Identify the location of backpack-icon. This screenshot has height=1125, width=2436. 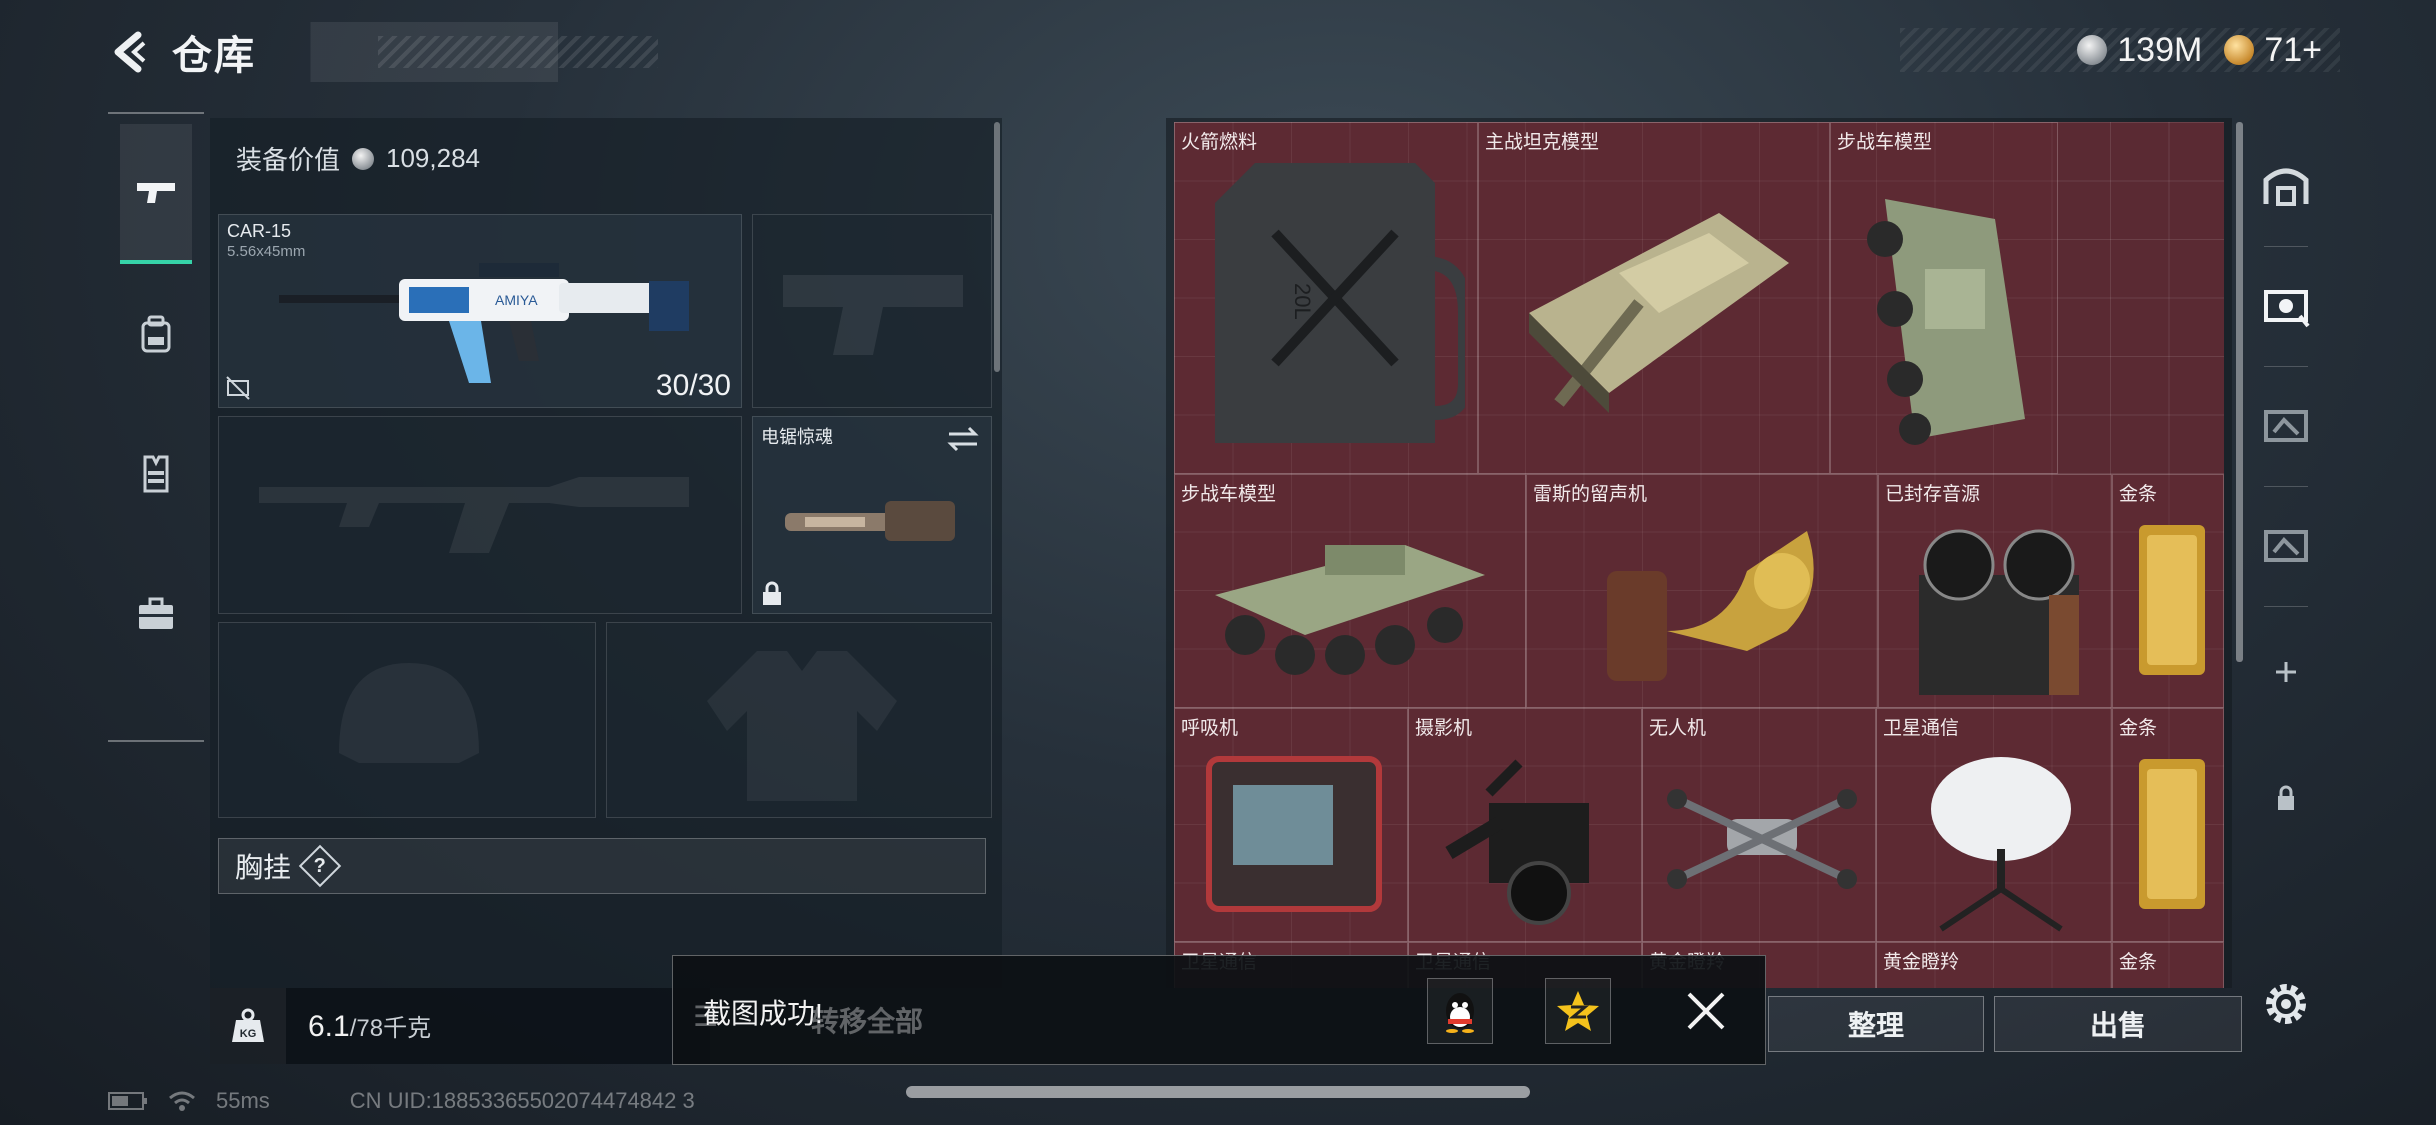
(156, 334).